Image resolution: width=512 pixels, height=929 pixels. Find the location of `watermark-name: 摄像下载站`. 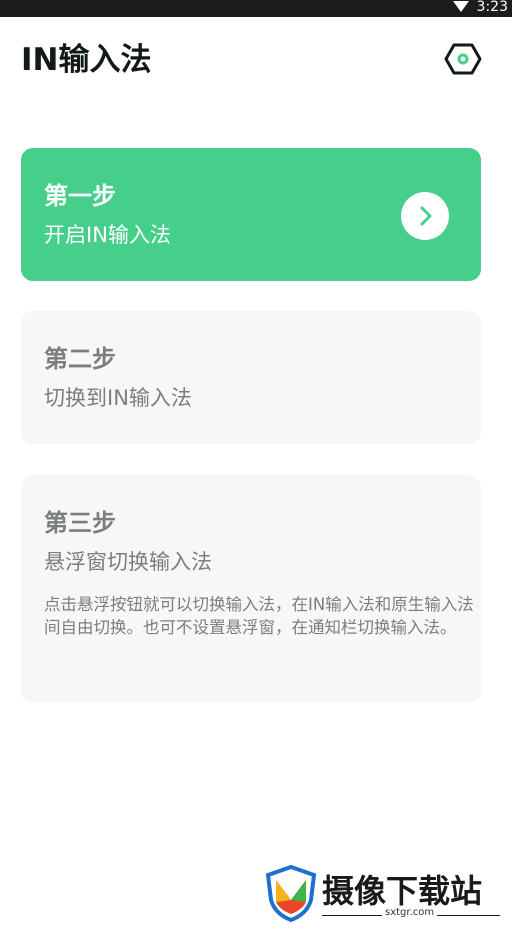

watermark-name: 摄像下载站 is located at coordinates (402, 891).